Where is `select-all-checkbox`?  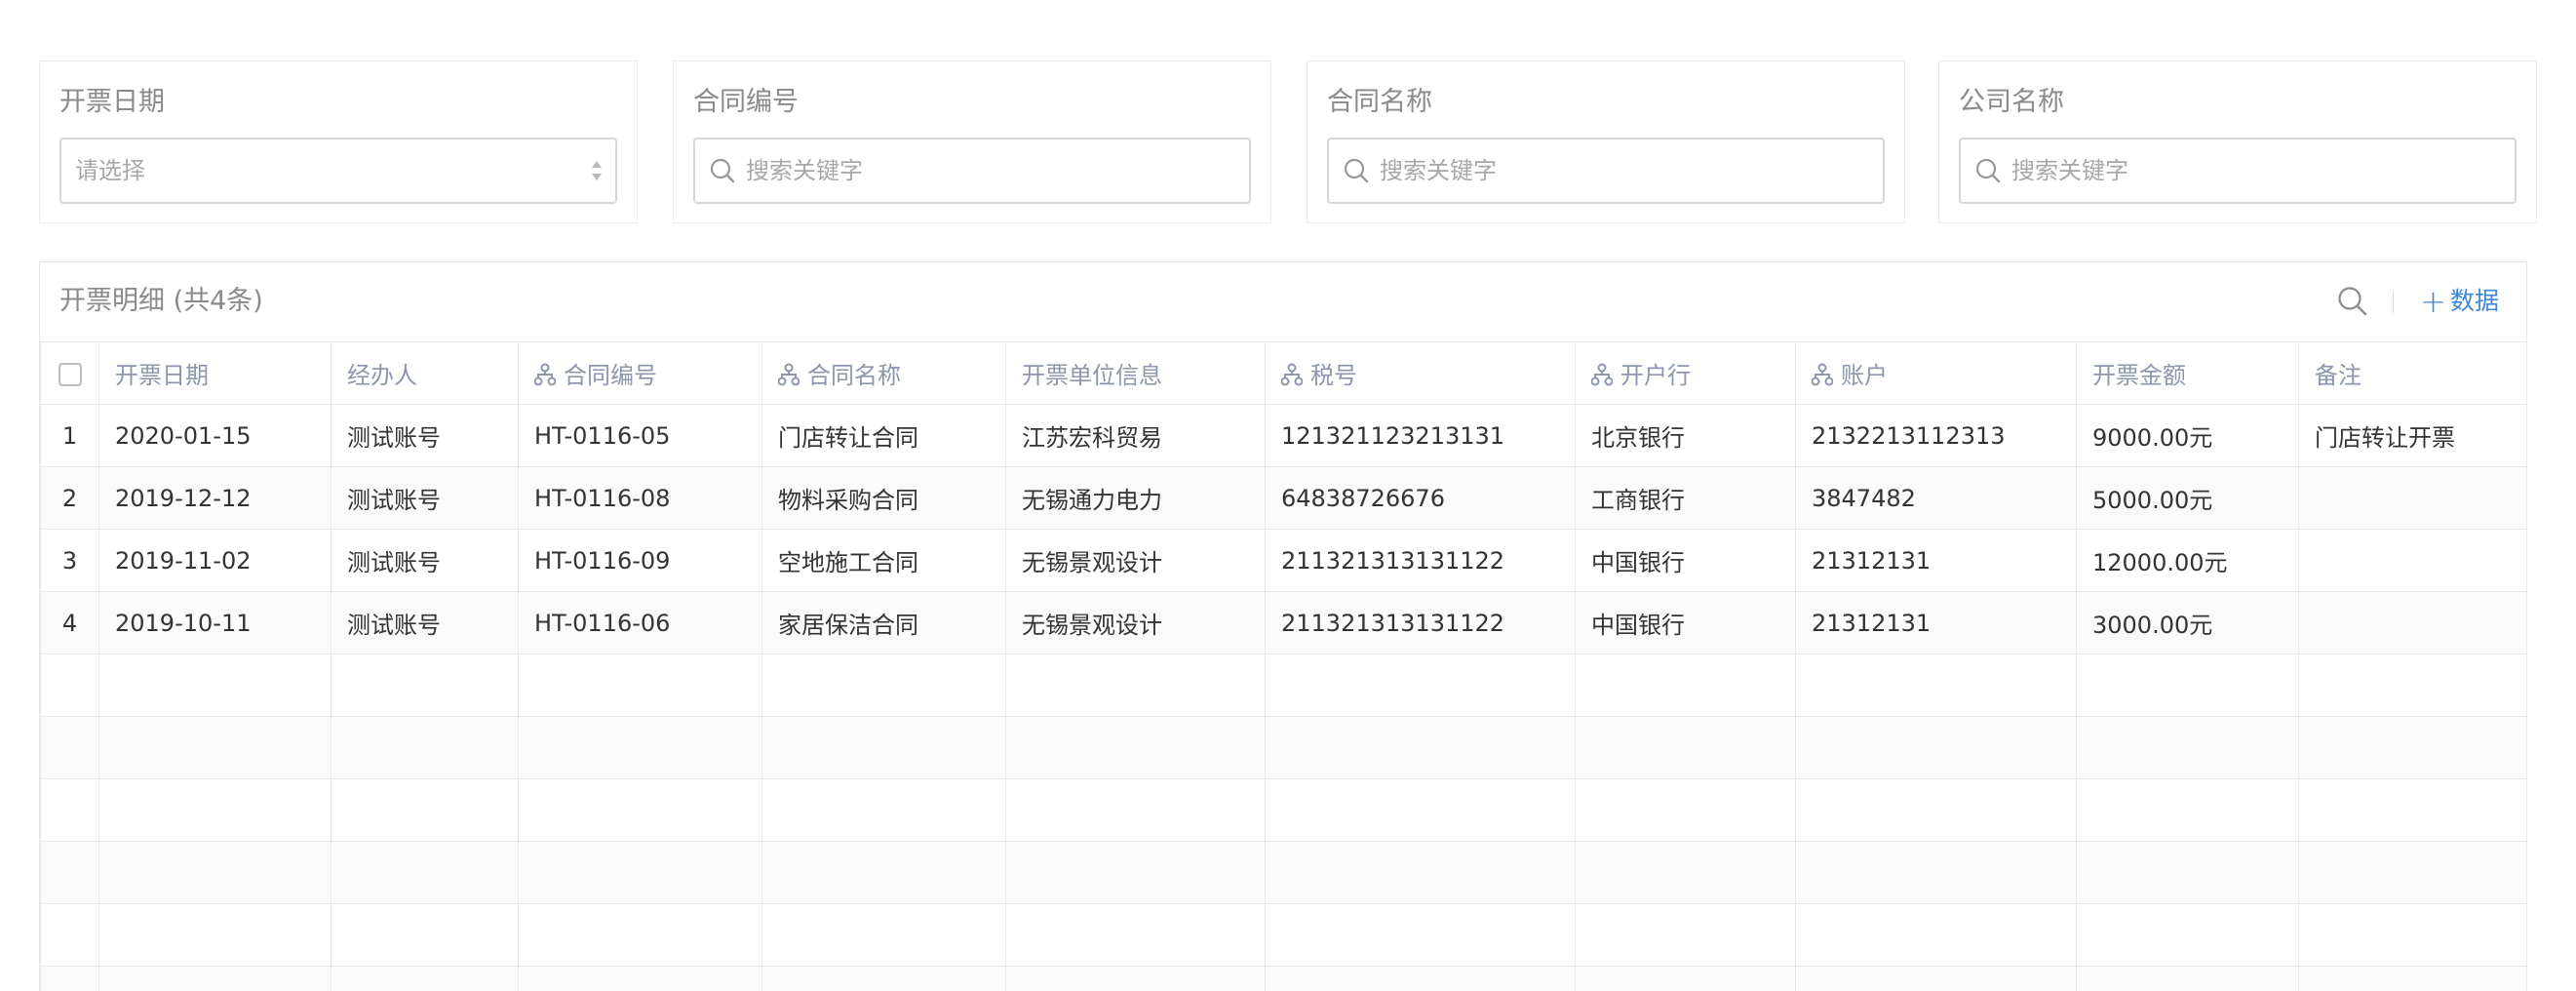
select-all-checkbox is located at coordinates (70, 374).